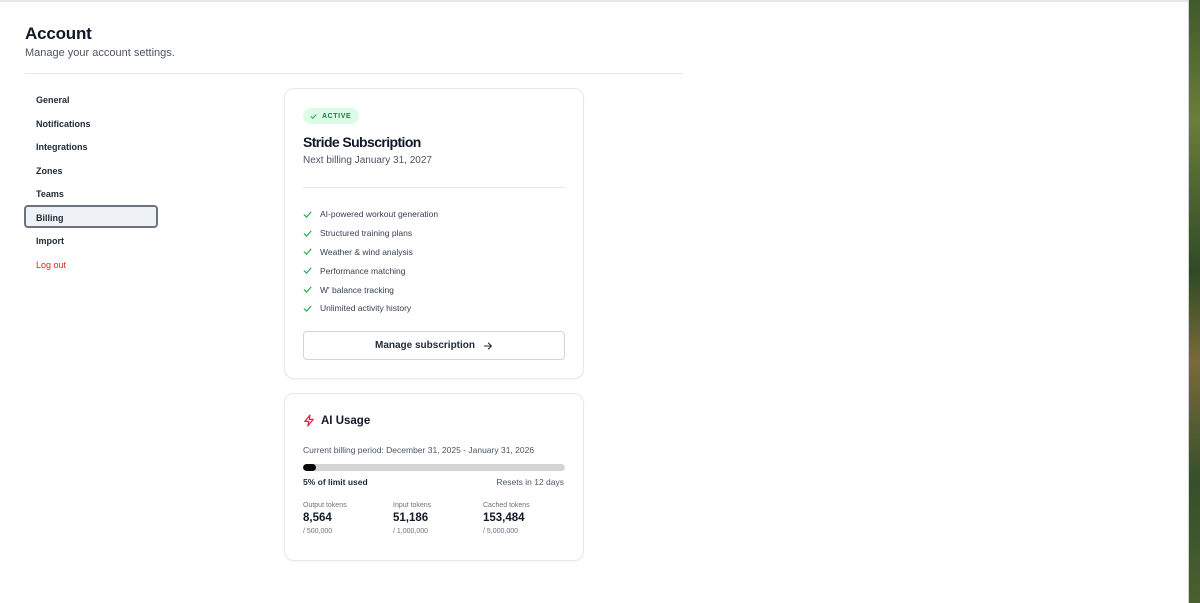 This screenshot has height=603, width=1200. Describe the element at coordinates (325, 505) in the screenshot. I see `stat-label: Output tokens` at that location.